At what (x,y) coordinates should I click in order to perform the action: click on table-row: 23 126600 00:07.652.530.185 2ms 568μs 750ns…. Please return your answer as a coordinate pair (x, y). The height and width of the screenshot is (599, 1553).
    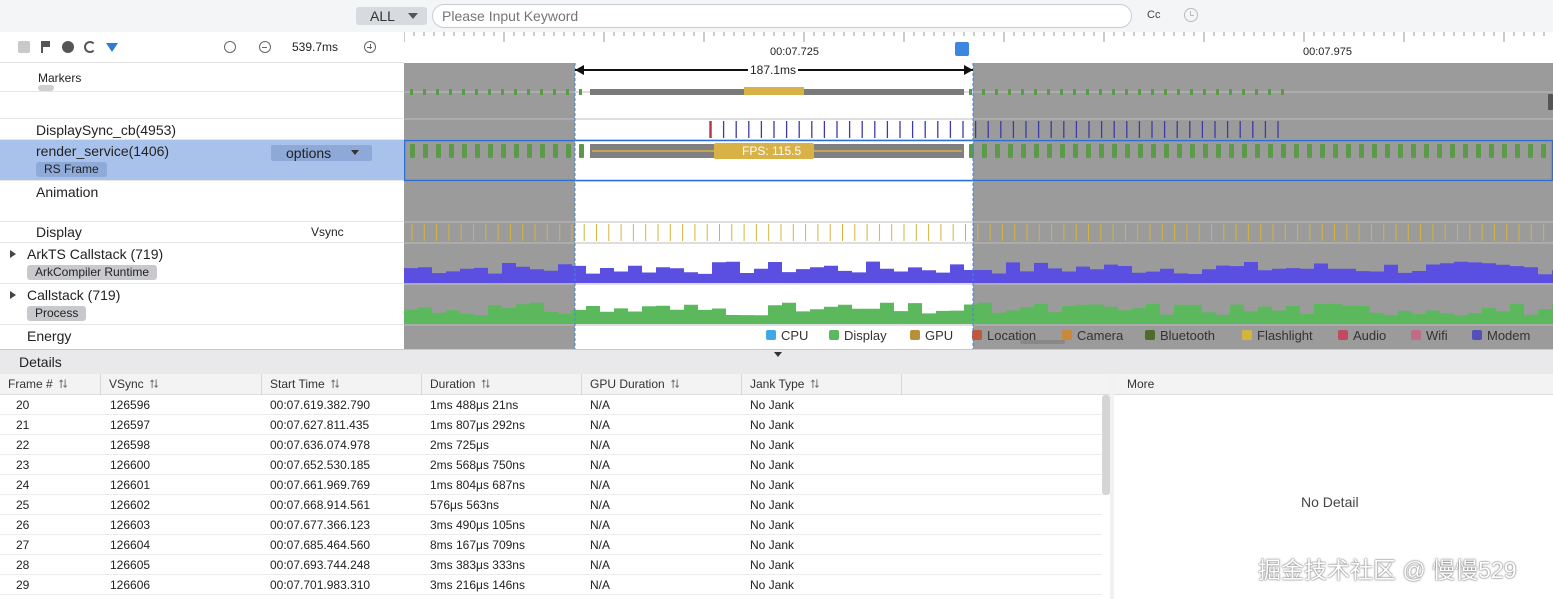
    Looking at the image, I should click on (551, 465).